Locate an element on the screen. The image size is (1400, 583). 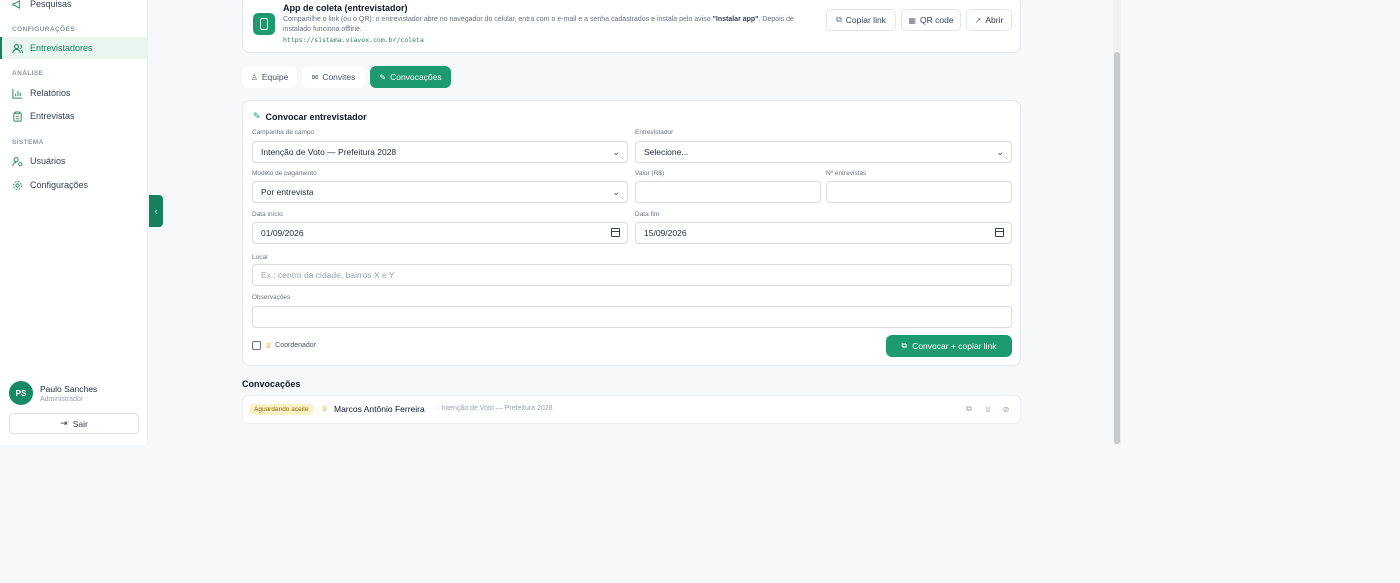
scrollbar-thumb is located at coordinates (1117, 248).